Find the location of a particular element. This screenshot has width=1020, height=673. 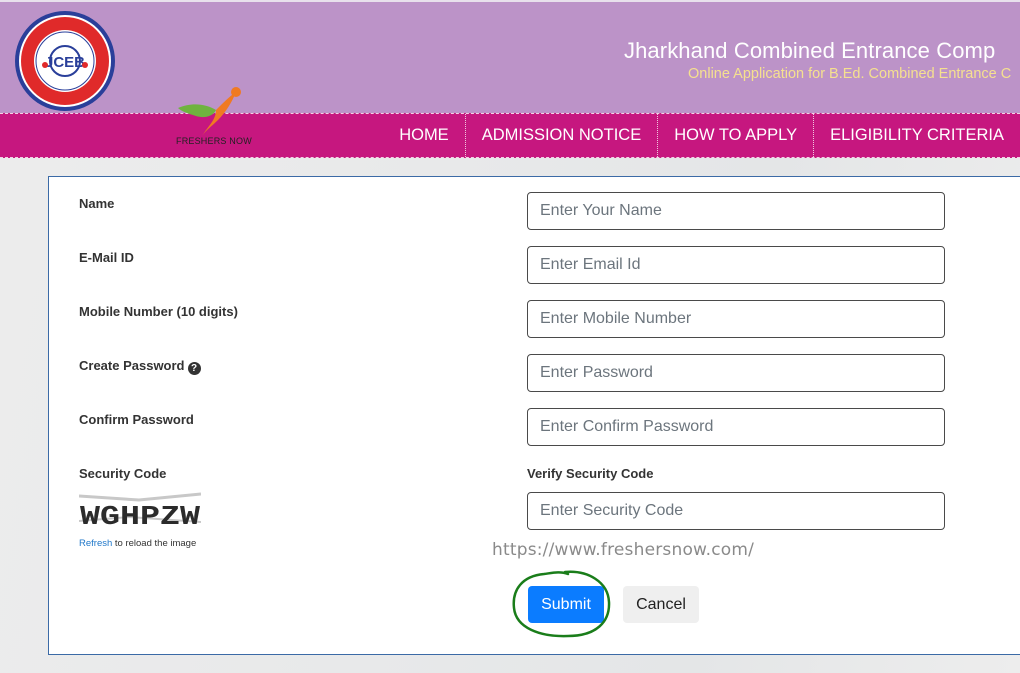

name-input is located at coordinates (736, 211).